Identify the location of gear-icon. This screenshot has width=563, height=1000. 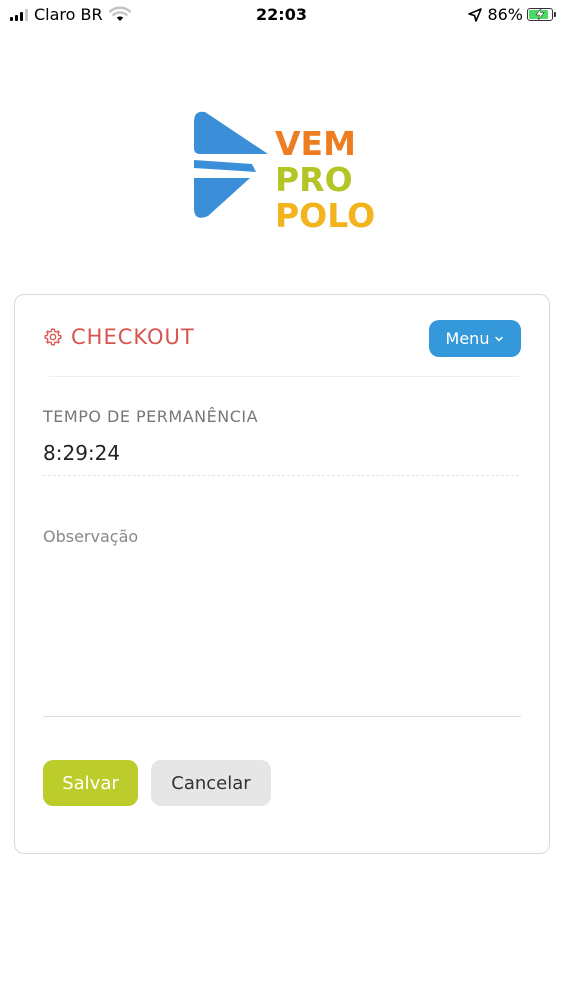
(53, 337).